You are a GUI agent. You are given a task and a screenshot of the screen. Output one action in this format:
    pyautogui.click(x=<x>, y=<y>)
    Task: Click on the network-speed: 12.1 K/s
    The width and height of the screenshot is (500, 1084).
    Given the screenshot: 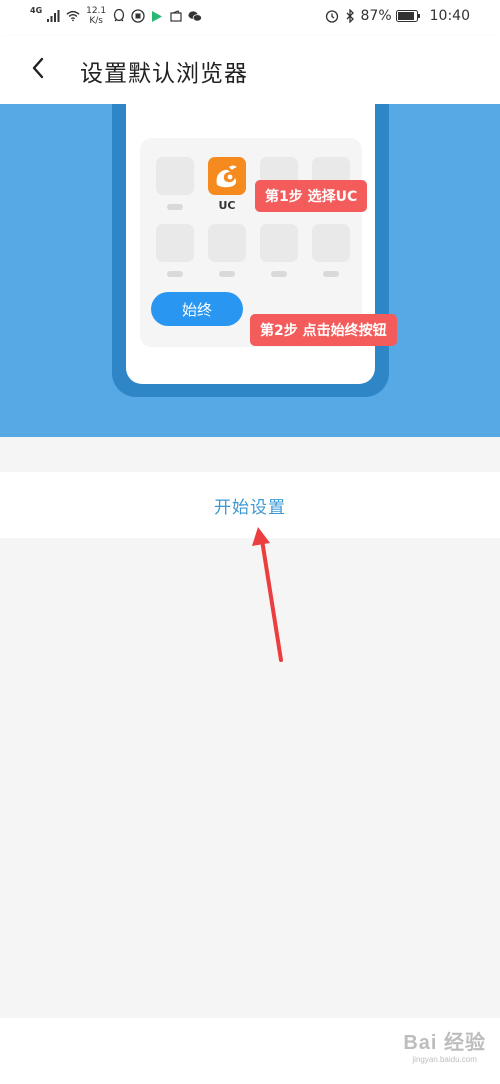 What is the action you would take?
    pyautogui.click(x=96, y=16)
    